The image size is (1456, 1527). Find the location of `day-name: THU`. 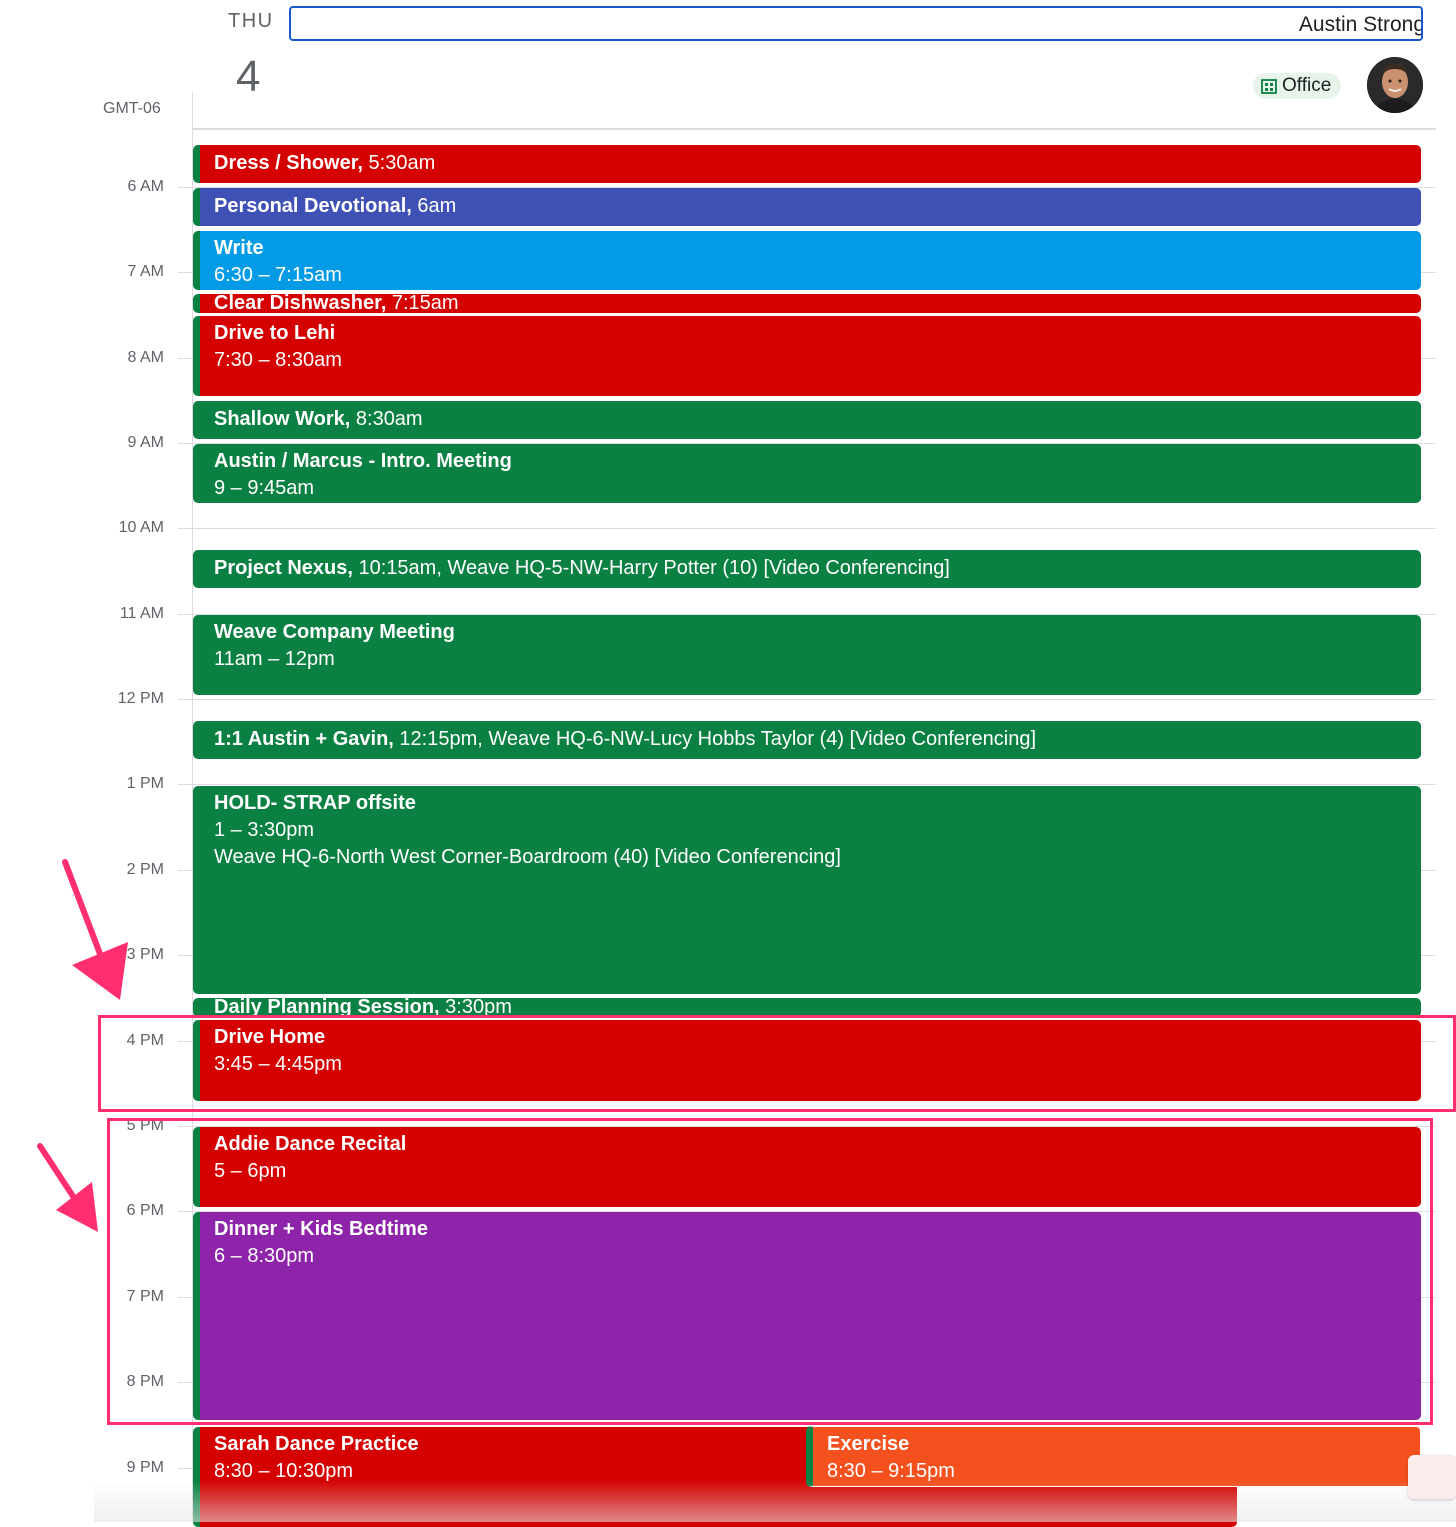

day-name: THU is located at coordinates (251, 21).